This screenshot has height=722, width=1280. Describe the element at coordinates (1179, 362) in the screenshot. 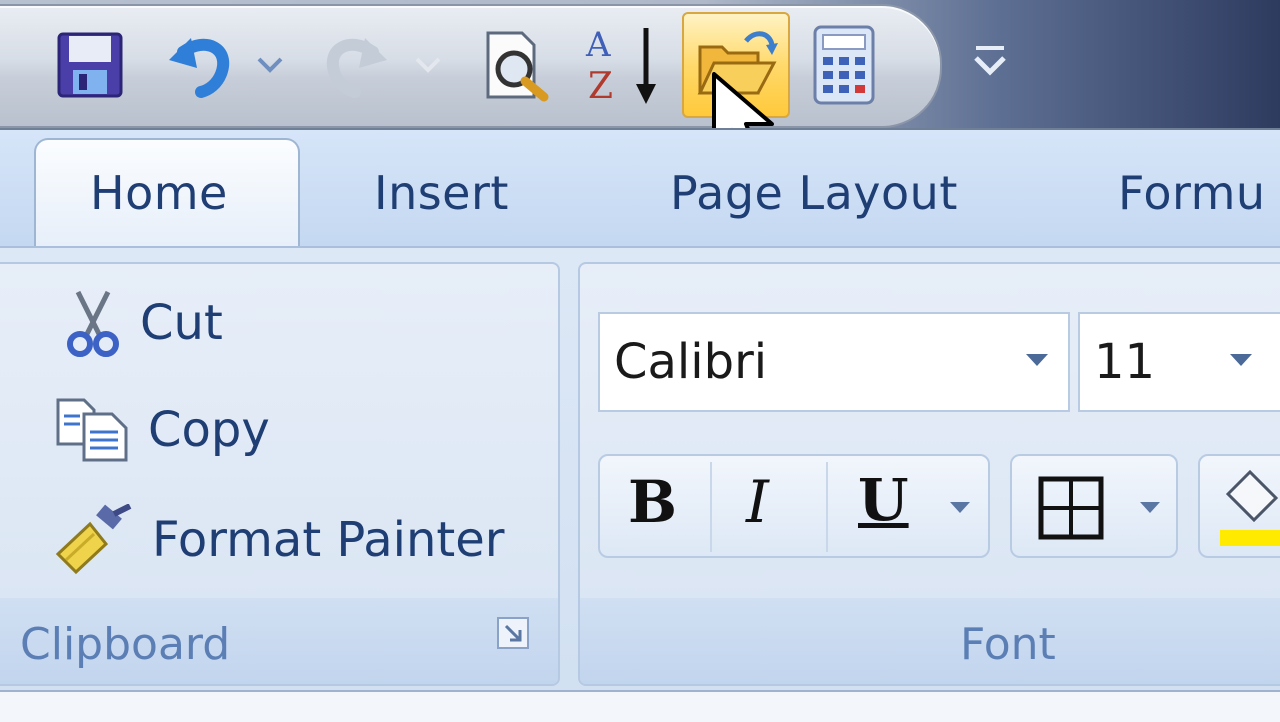

I see `font-size-combobox: 11` at that location.